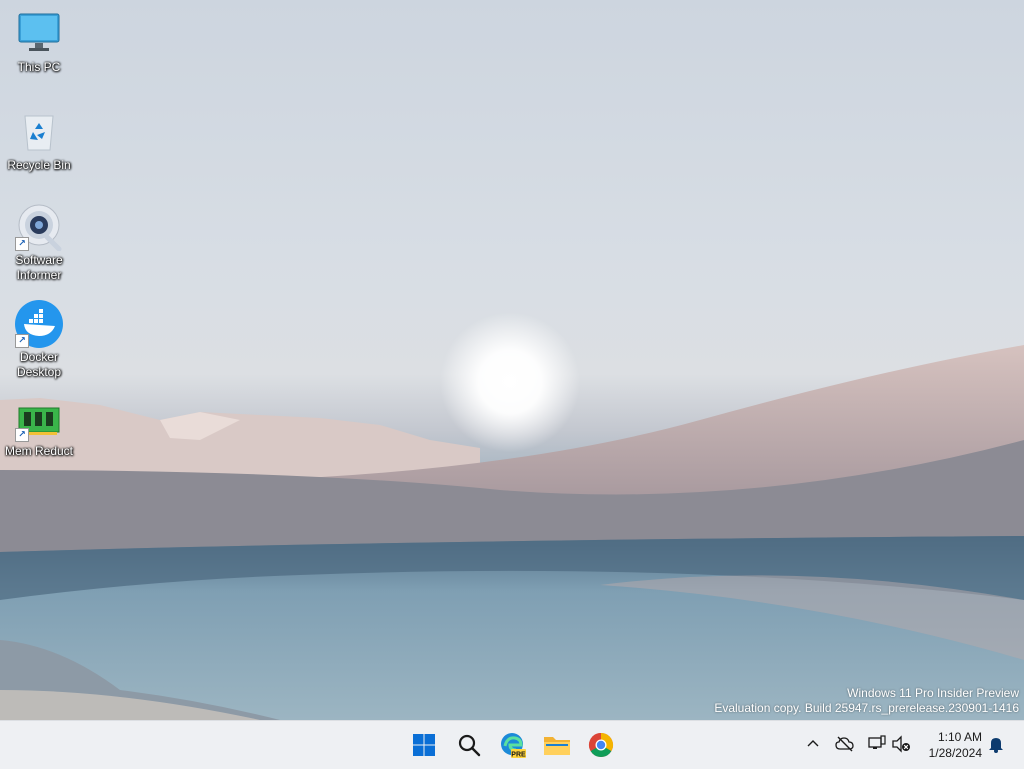 This screenshot has width=1024, height=769. Describe the element at coordinates (39, 267) in the screenshot. I see `desktop-icon-label: Software Informer` at that location.